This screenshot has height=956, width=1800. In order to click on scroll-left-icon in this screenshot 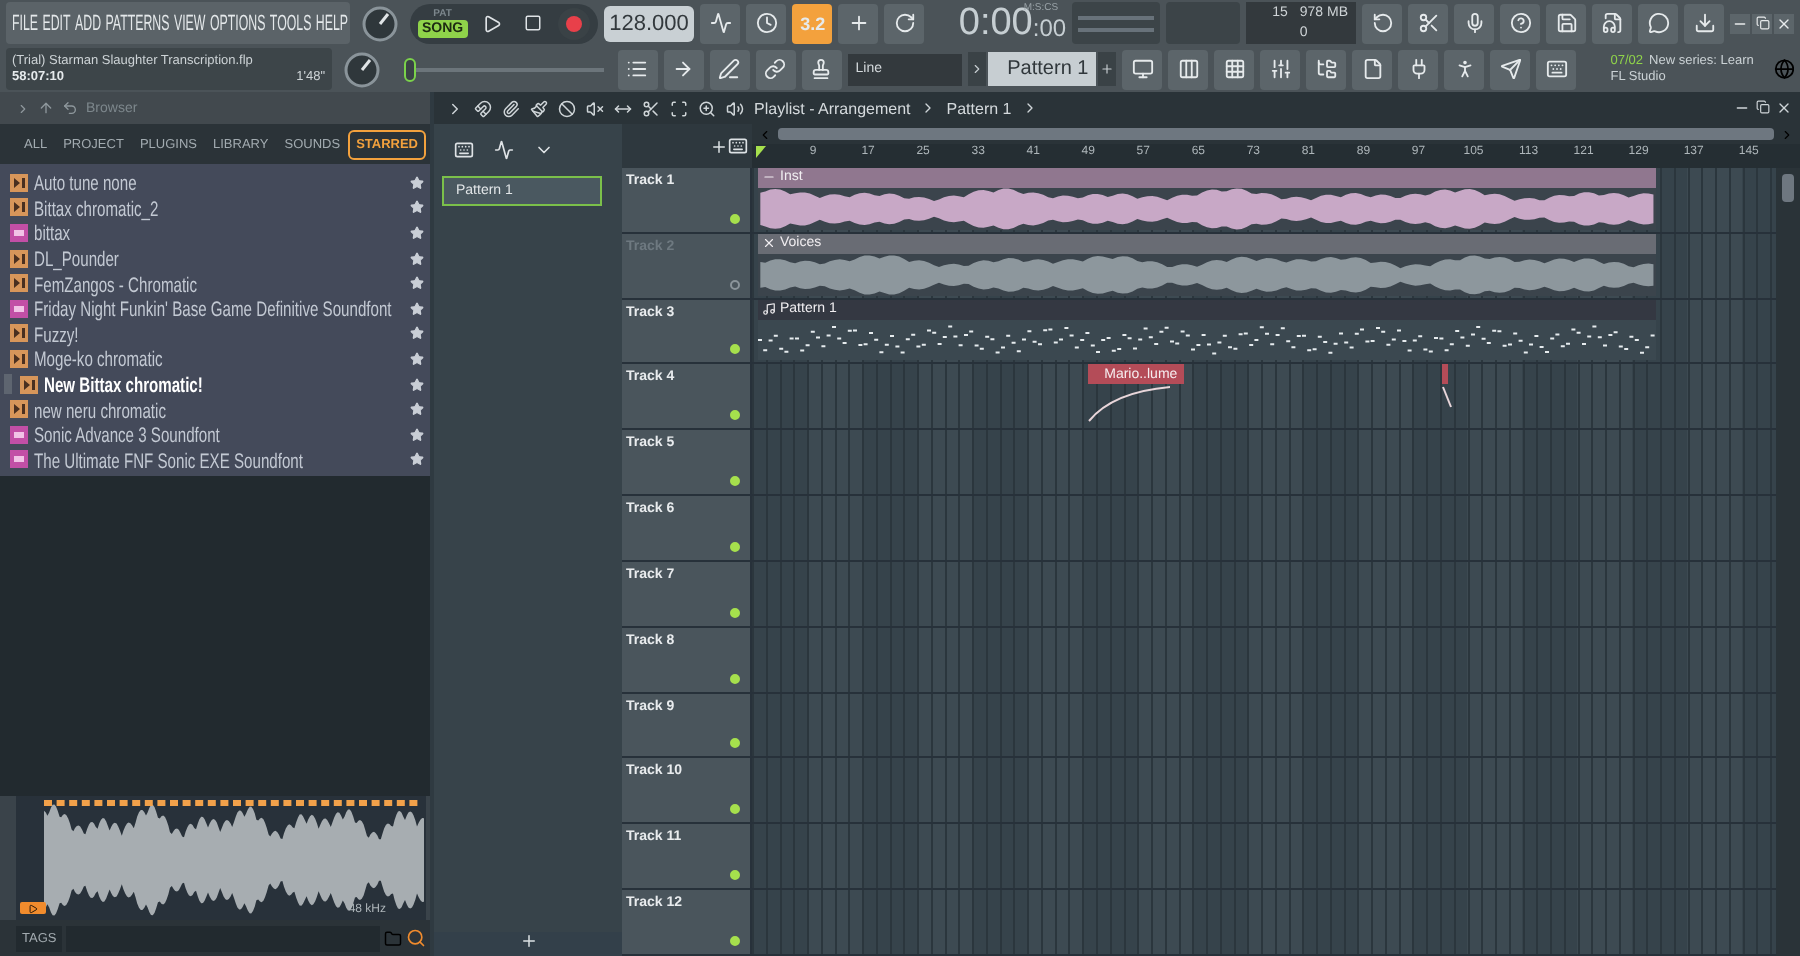, I will do `click(765, 134)`.